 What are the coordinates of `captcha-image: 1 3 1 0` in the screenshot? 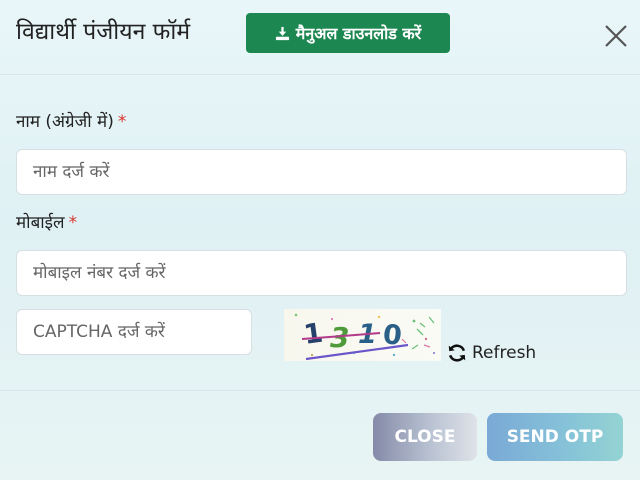 It's located at (362, 335).